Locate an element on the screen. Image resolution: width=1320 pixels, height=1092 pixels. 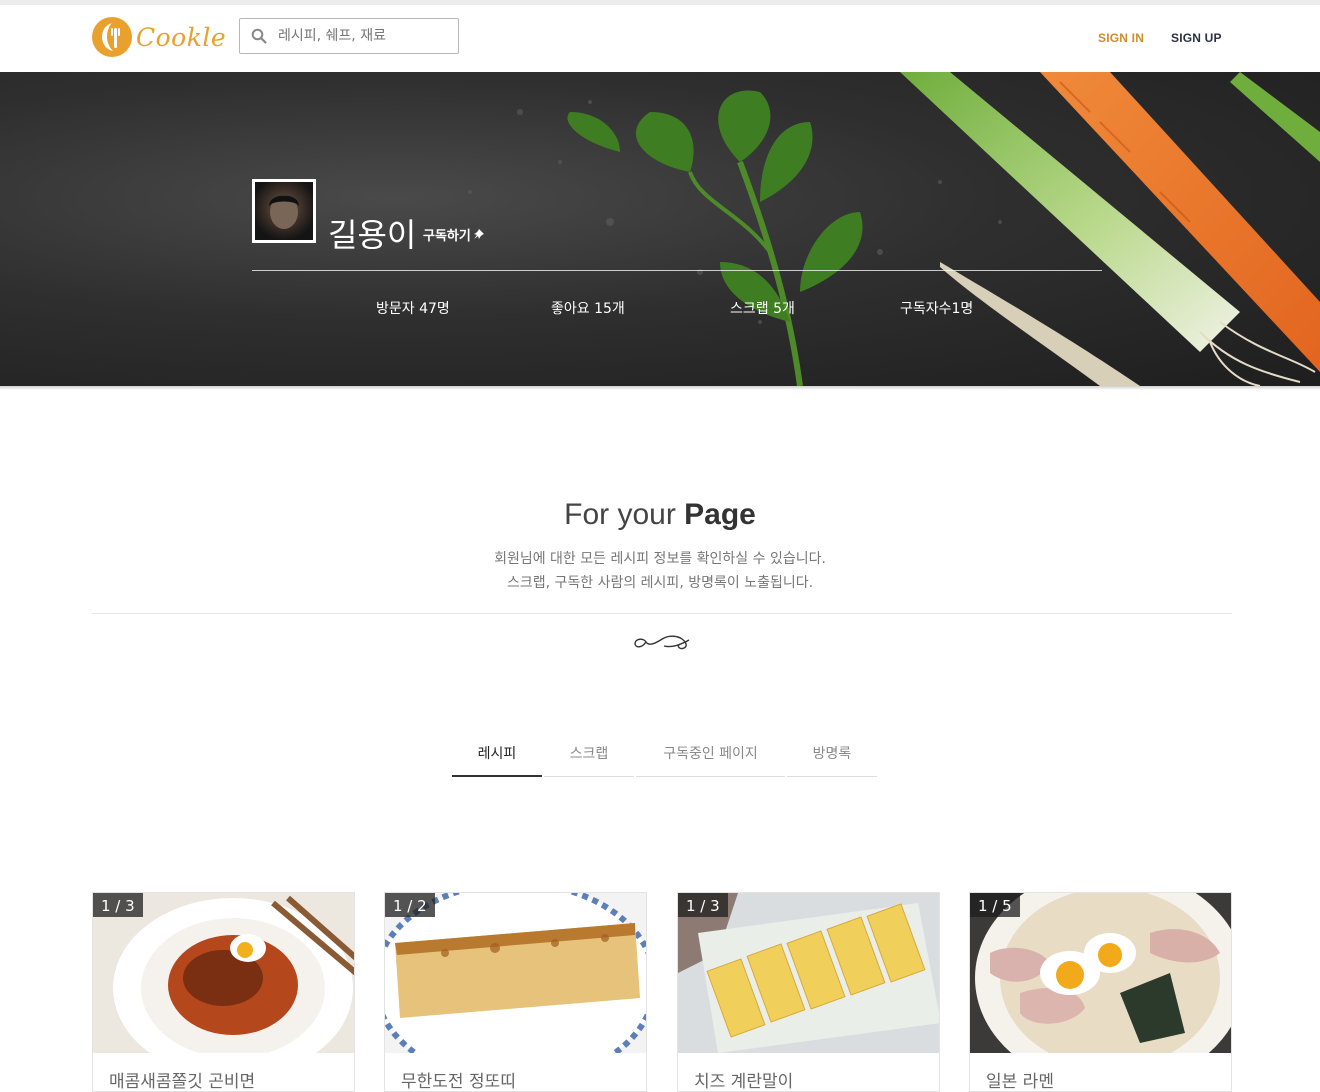
stat-visitors: 방문자 47명 is located at coordinates (413, 309).